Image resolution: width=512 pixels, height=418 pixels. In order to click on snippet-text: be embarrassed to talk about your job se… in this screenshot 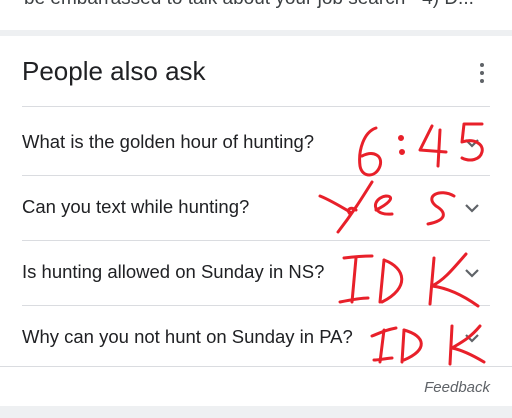, I will do `click(249, 5)`.